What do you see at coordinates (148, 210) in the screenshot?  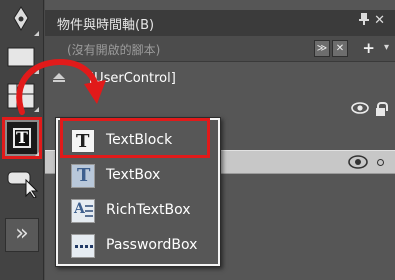 I see `menu-item-label: RichTextBox` at bounding box center [148, 210].